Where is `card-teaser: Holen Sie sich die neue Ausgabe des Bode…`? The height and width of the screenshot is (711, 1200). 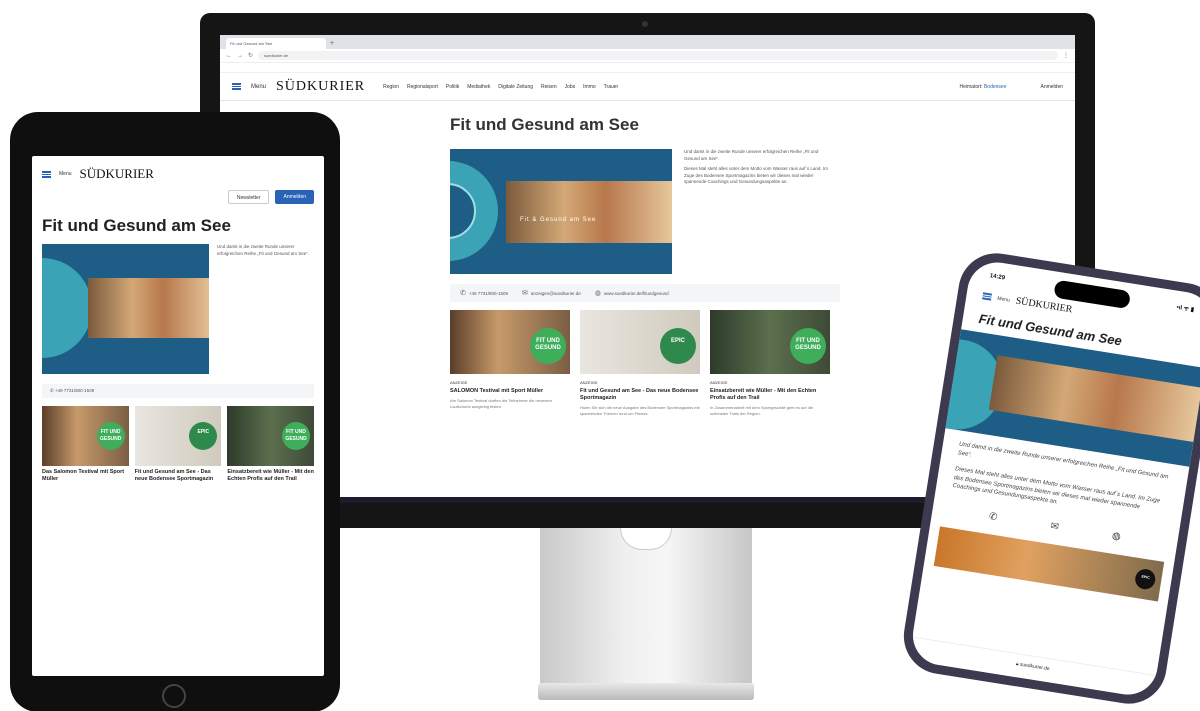 card-teaser: Holen Sie sich die neue Ausgabe des Bode… is located at coordinates (640, 410).